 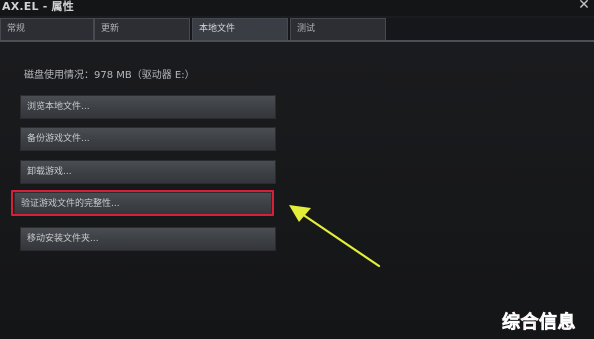 I want to click on arrow-annotation, so click(x=335, y=236).